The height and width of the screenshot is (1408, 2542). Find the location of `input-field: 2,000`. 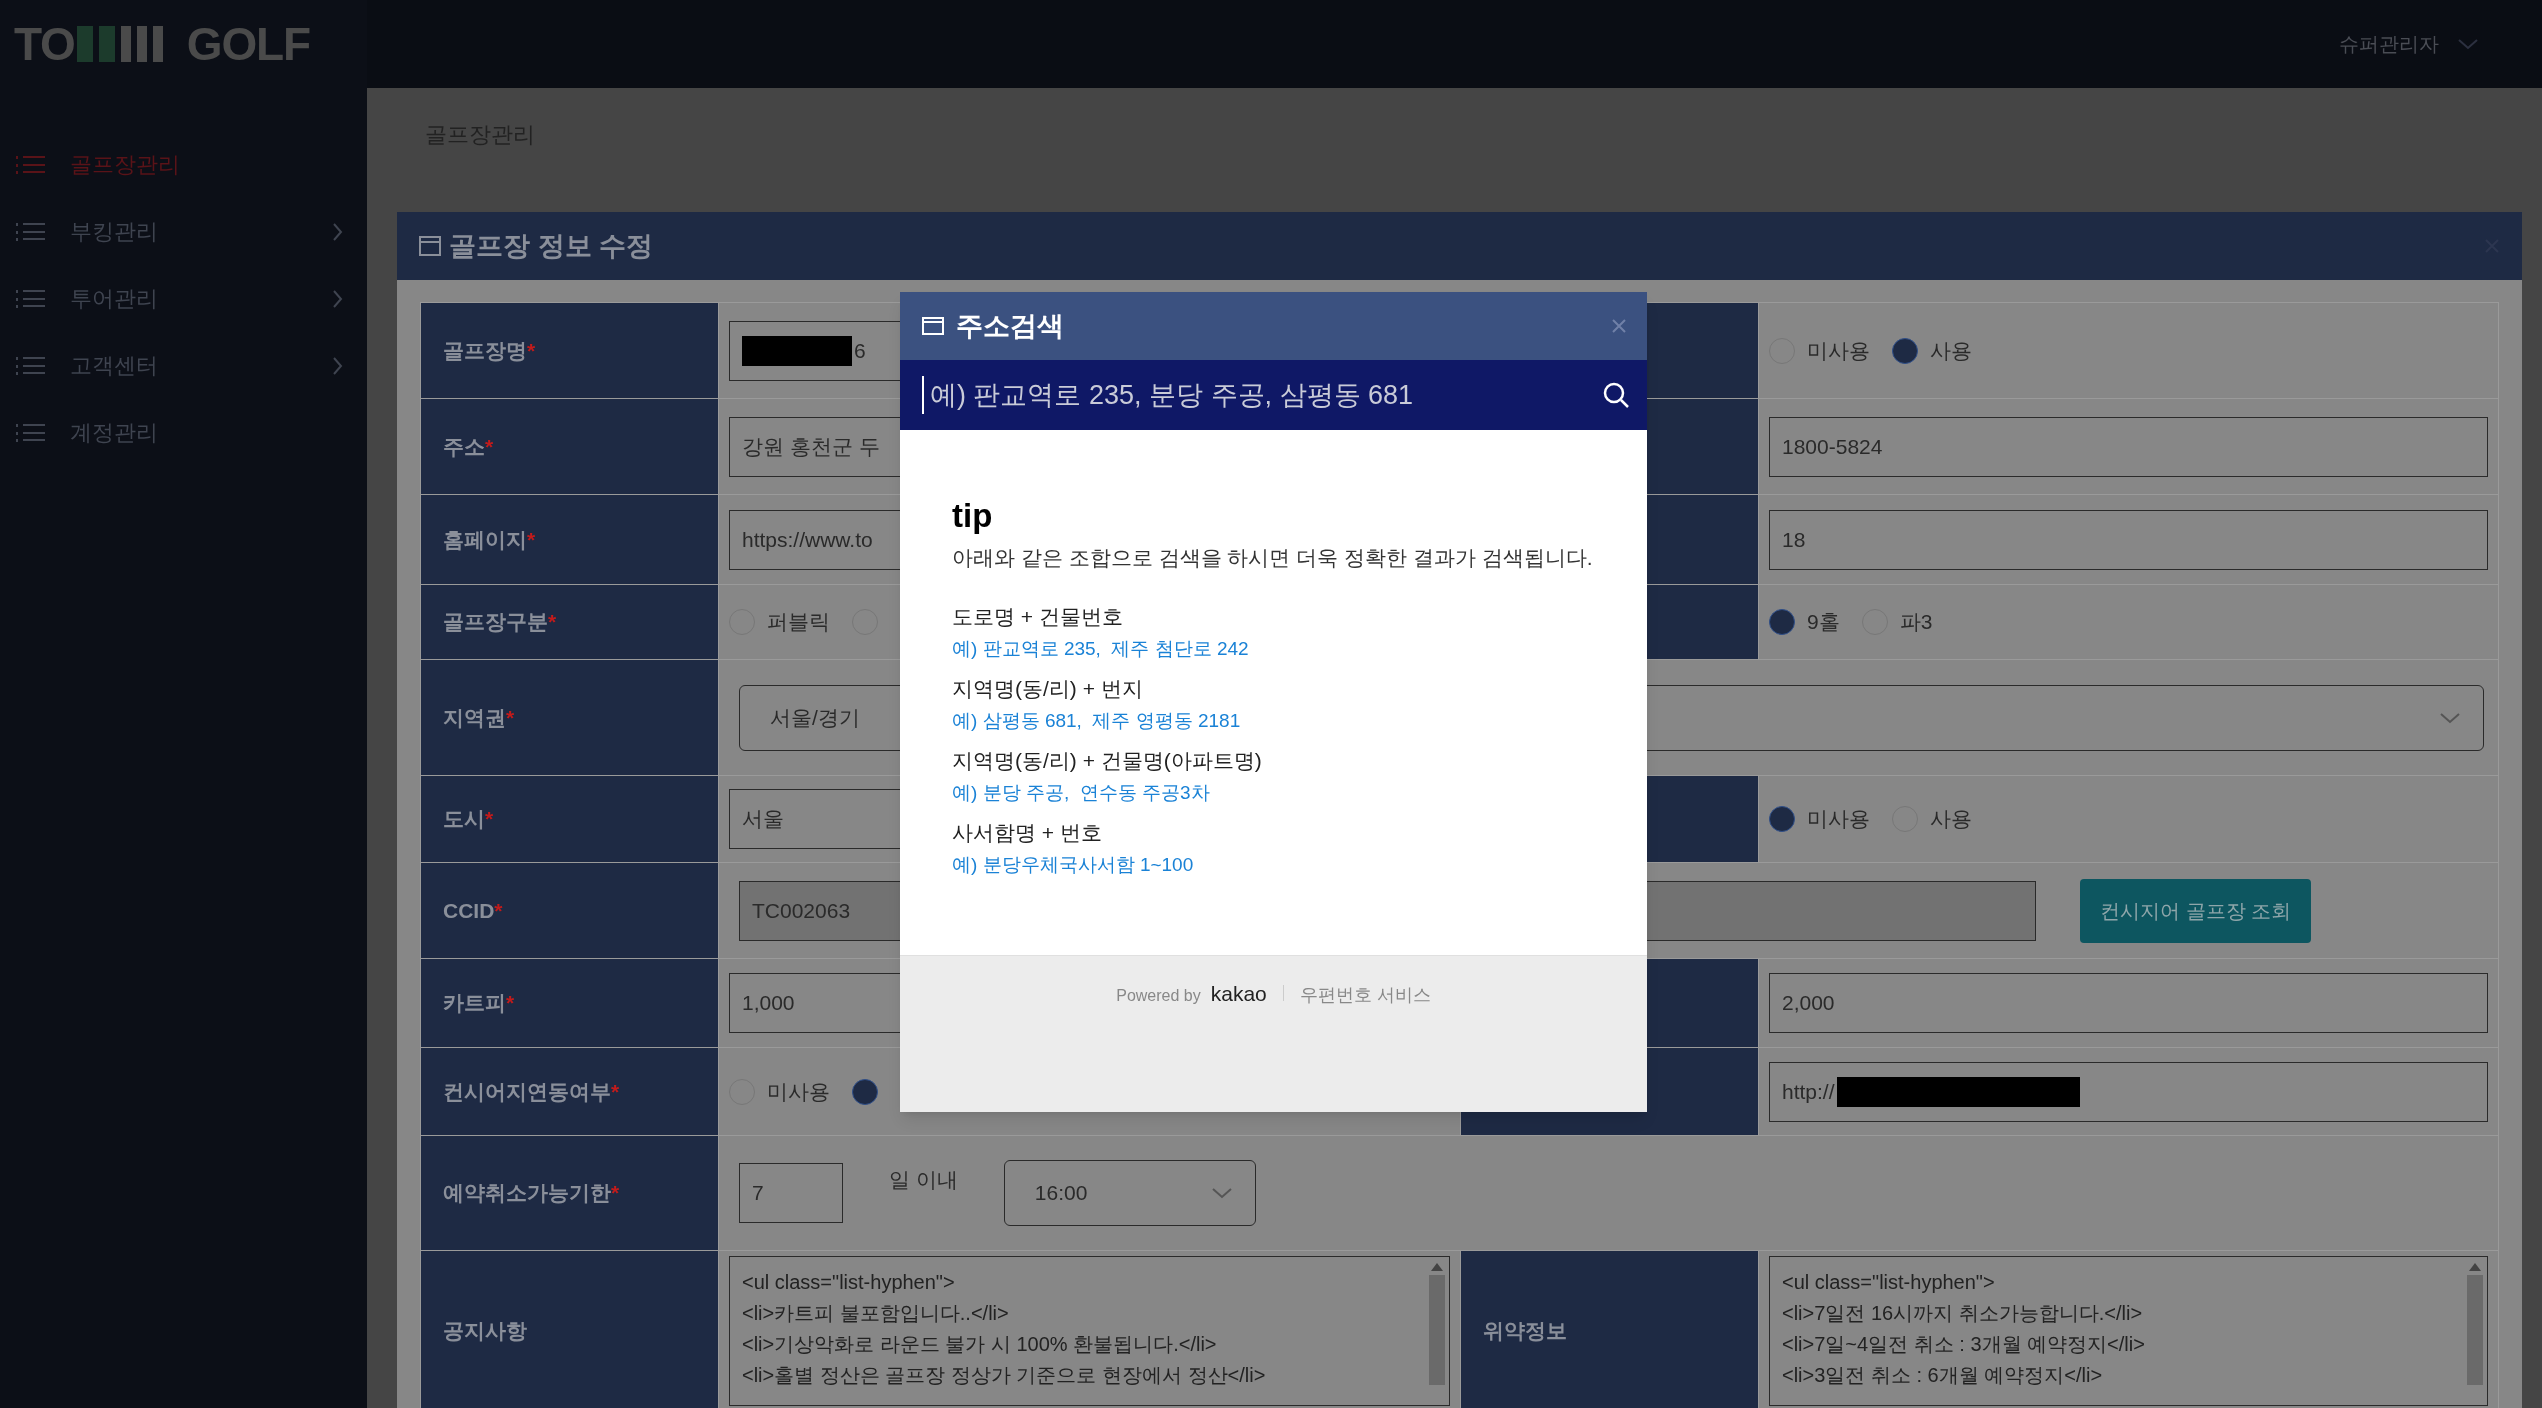

input-field: 2,000 is located at coordinates (2128, 1003).